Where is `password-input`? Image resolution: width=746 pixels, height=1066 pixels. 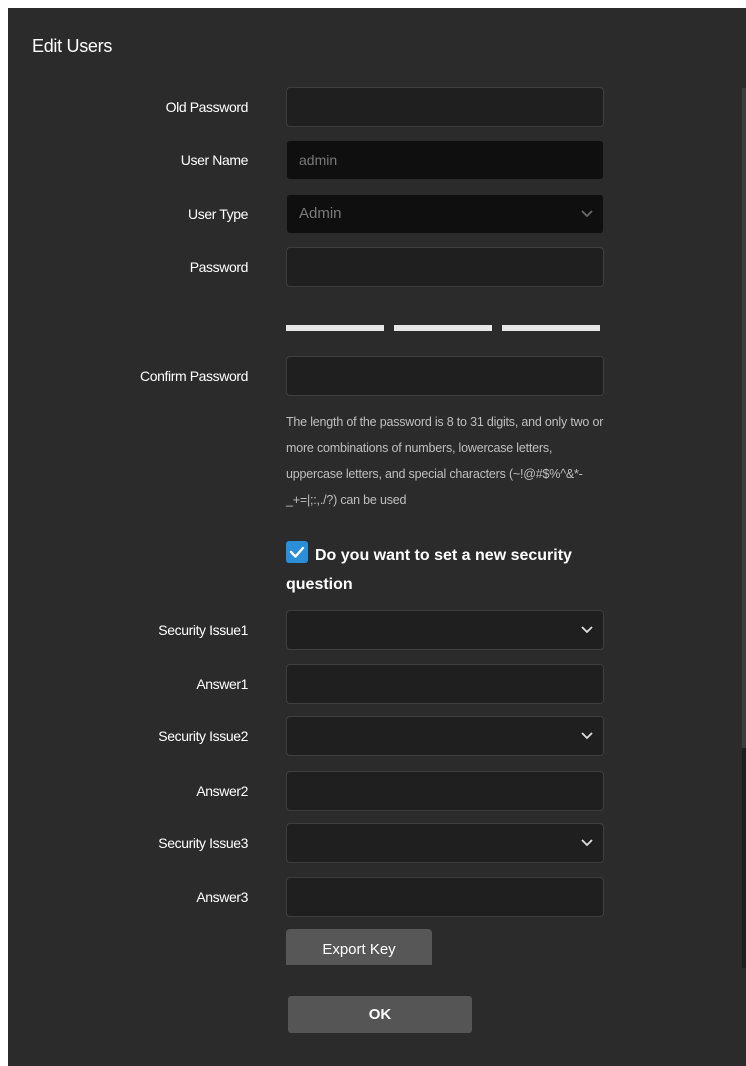
password-input is located at coordinates (445, 267).